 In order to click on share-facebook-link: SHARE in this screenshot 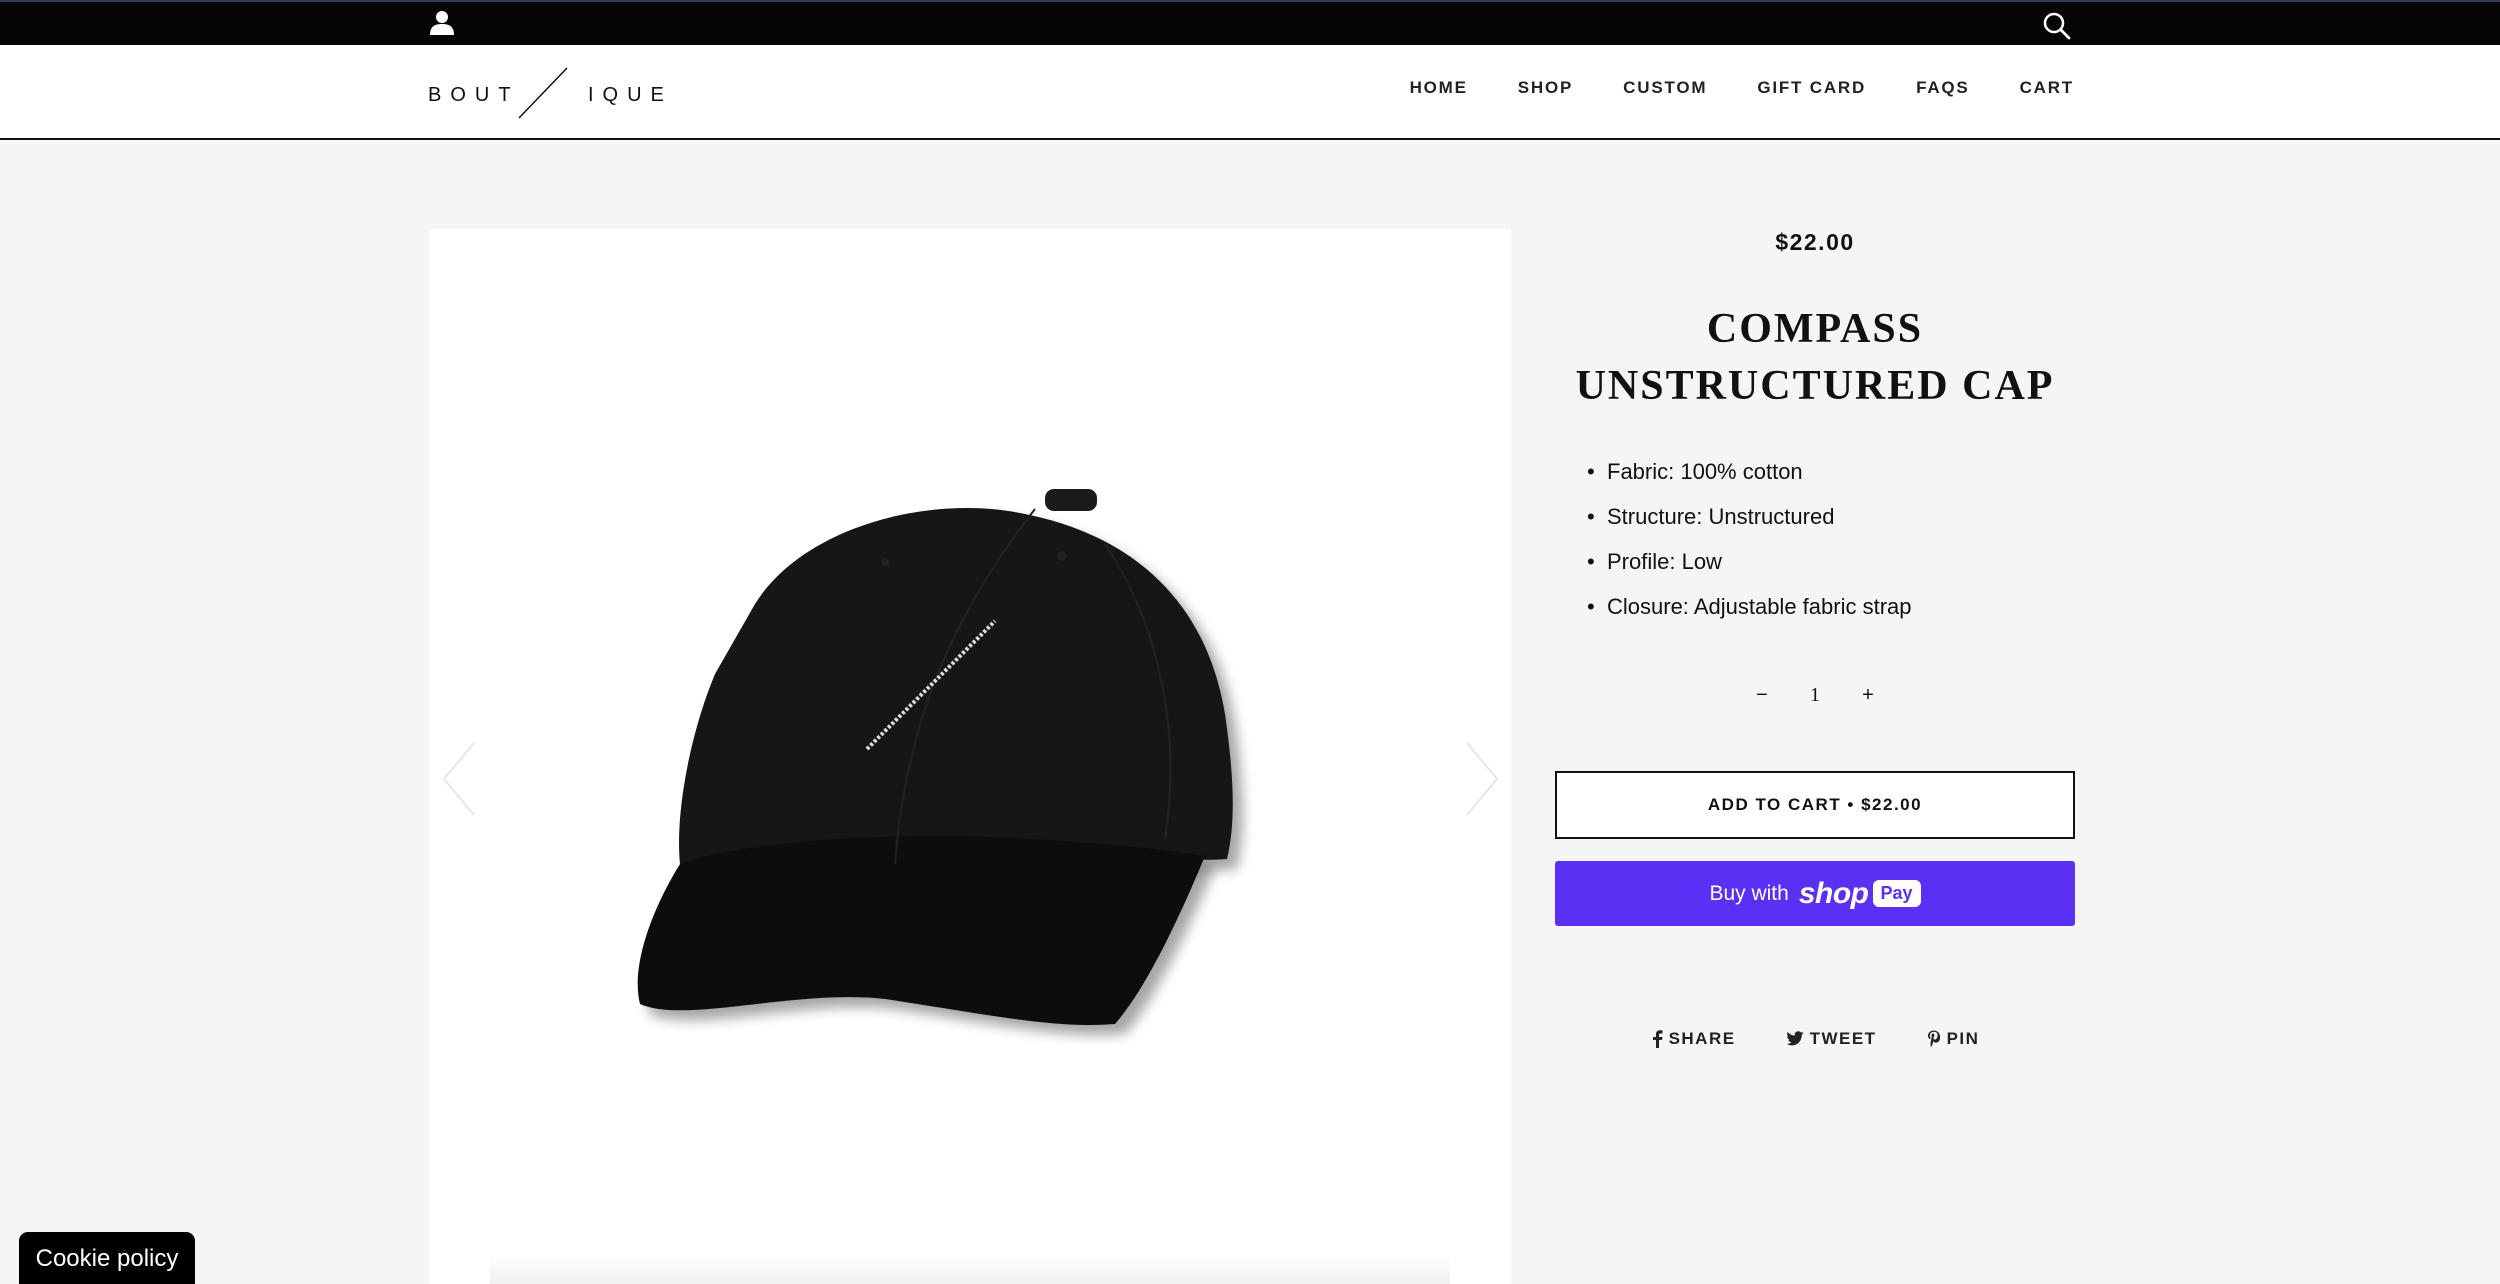, I will do `click(1693, 1039)`.